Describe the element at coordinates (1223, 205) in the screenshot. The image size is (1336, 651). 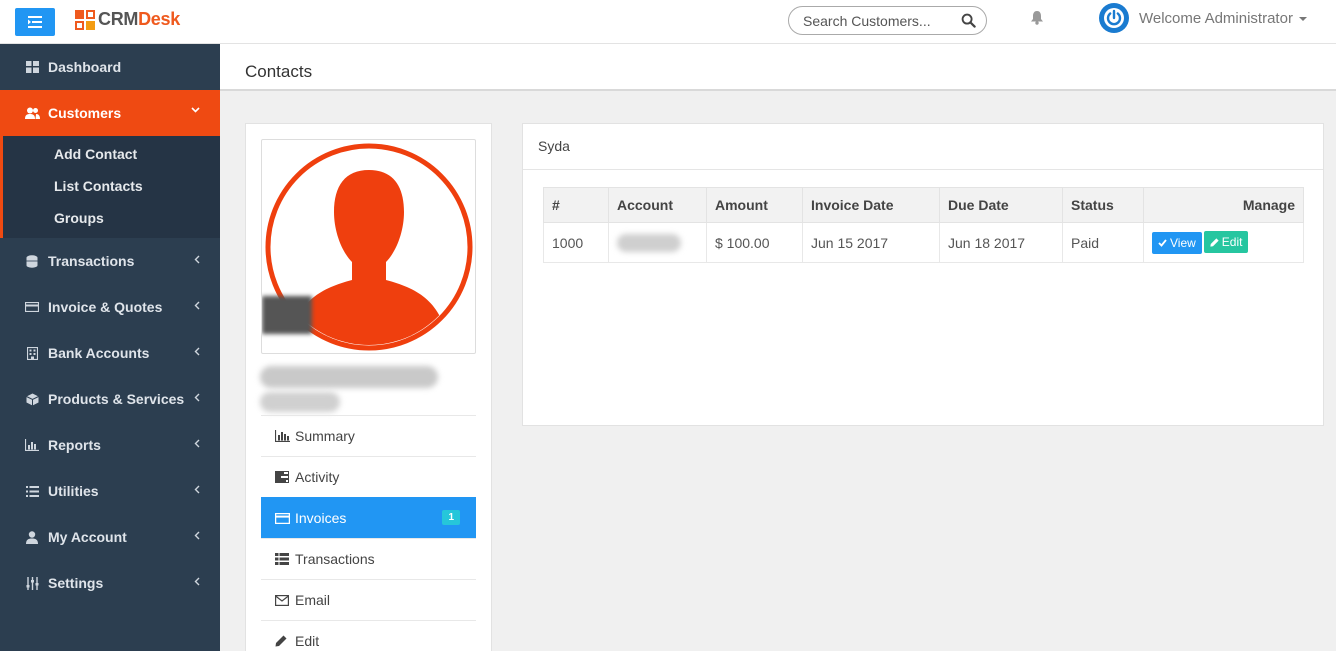
I see `column-header: Manage` at that location.